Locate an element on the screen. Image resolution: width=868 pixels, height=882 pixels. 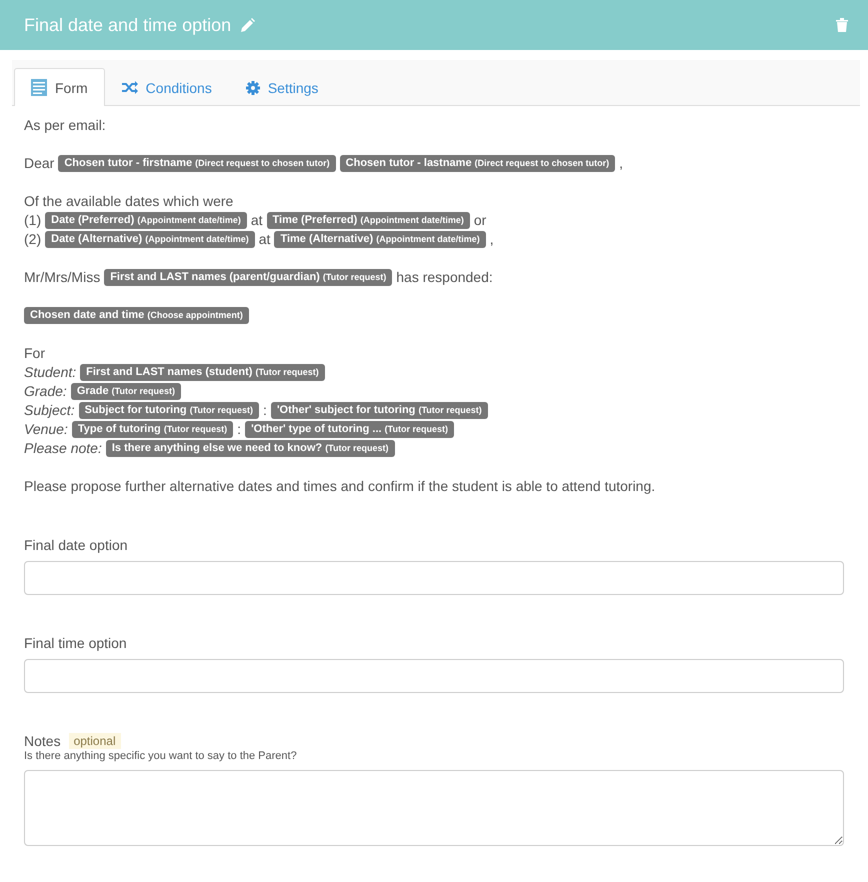
field-label: Final date option is located at coordinates (76, 545).